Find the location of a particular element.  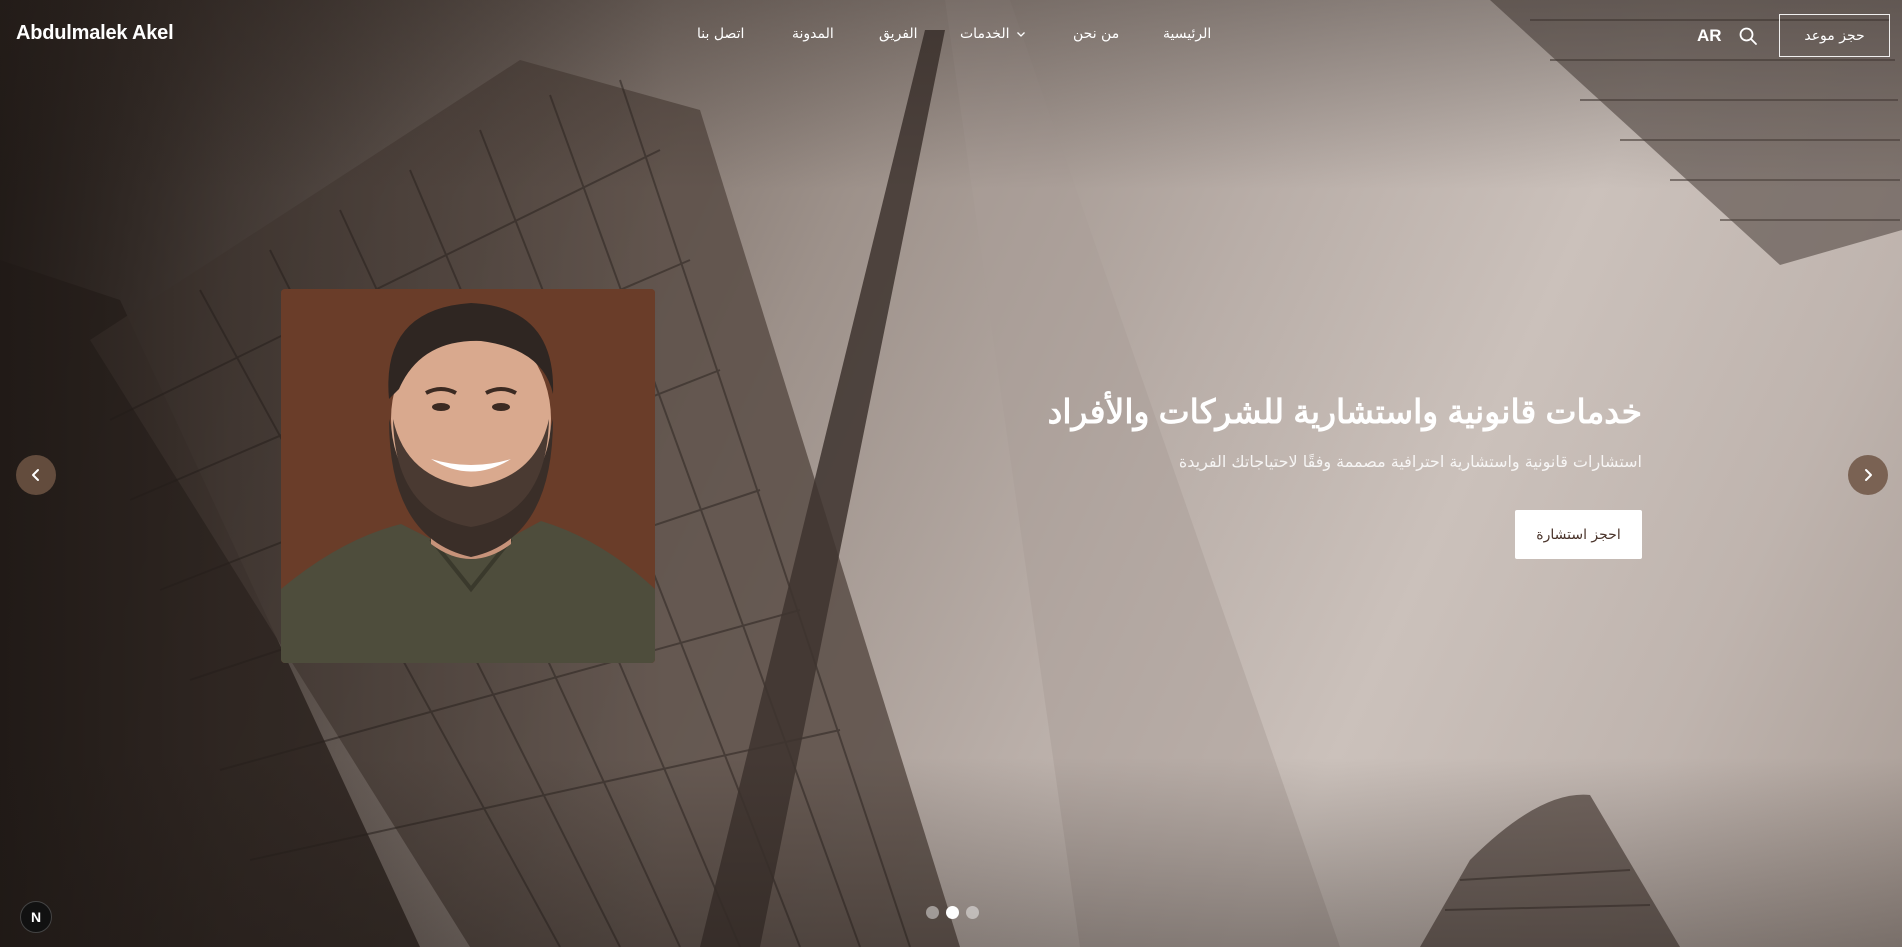

chevron-right-icon is located at coordinates (1868, 475).